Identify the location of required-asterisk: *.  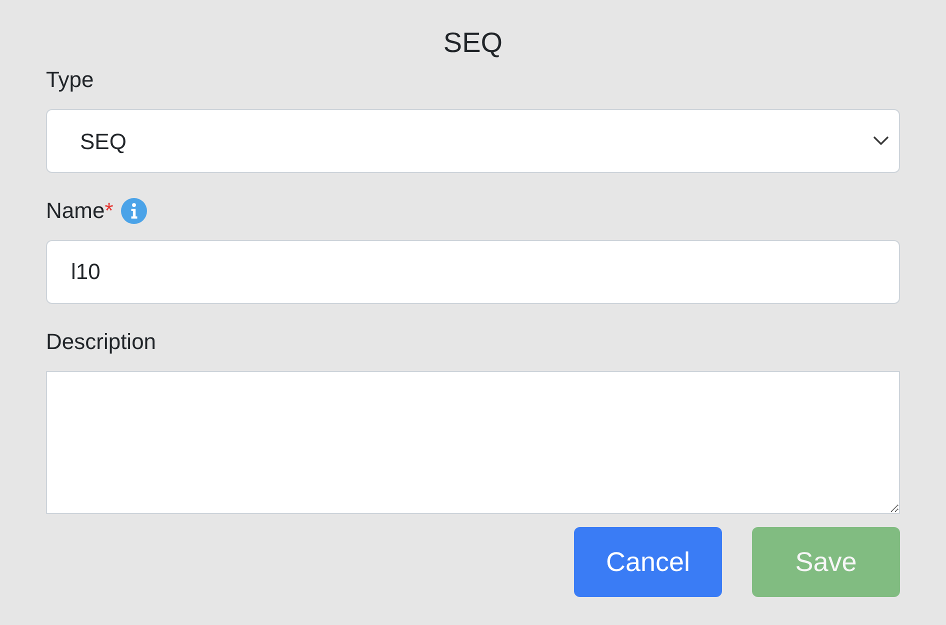
(109, 211).